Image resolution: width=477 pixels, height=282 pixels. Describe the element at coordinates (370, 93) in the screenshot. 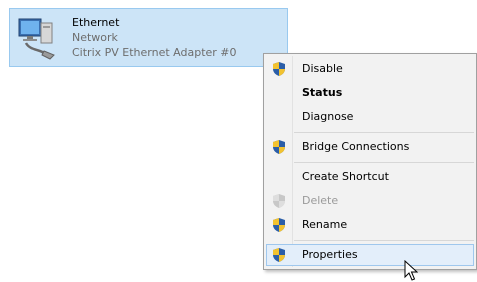

I see `menu-item-status: Status` at that location.